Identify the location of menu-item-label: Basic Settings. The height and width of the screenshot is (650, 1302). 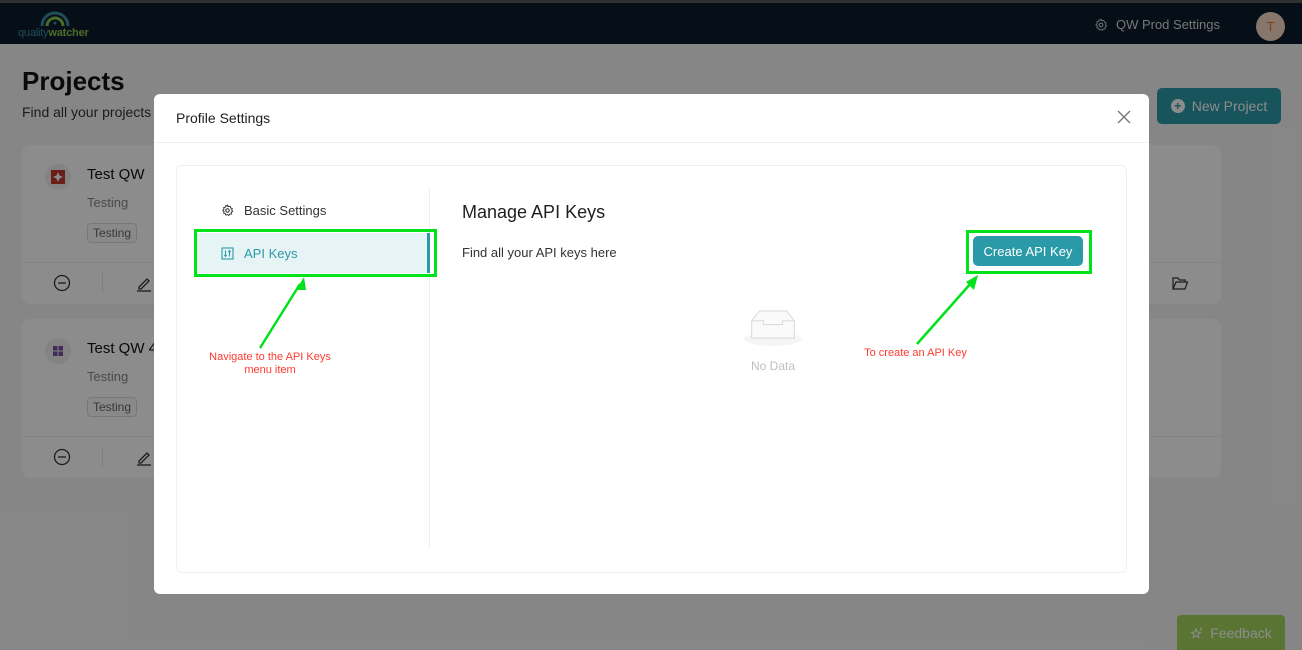
(285, 210).